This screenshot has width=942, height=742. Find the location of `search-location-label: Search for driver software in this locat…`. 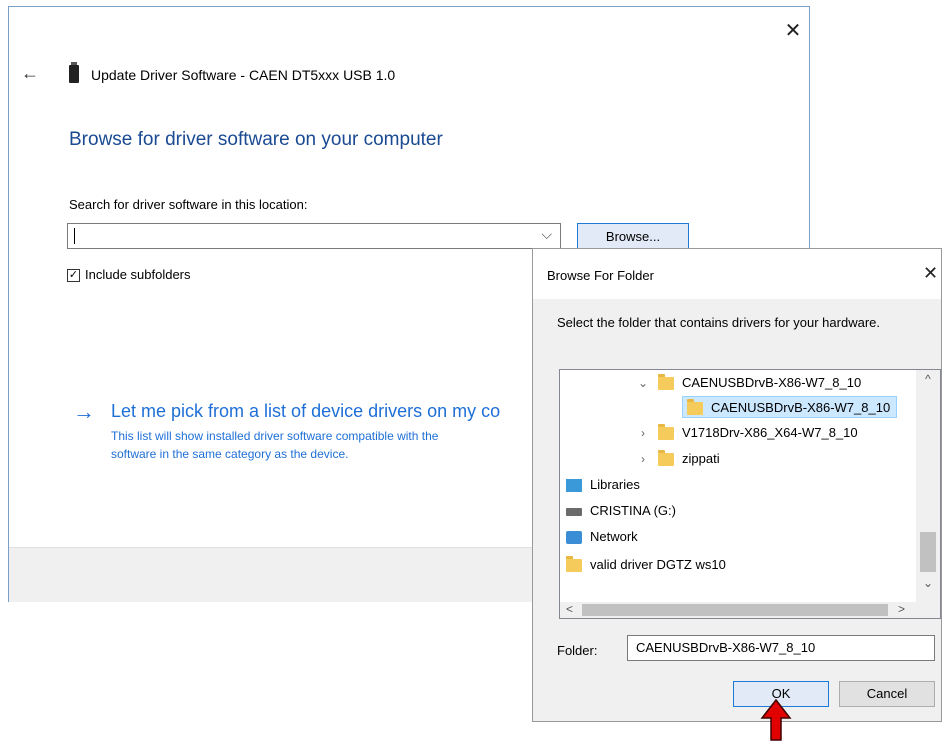

search-location-label: Search for driver software in this locat… is located at coordinates (188, 204).